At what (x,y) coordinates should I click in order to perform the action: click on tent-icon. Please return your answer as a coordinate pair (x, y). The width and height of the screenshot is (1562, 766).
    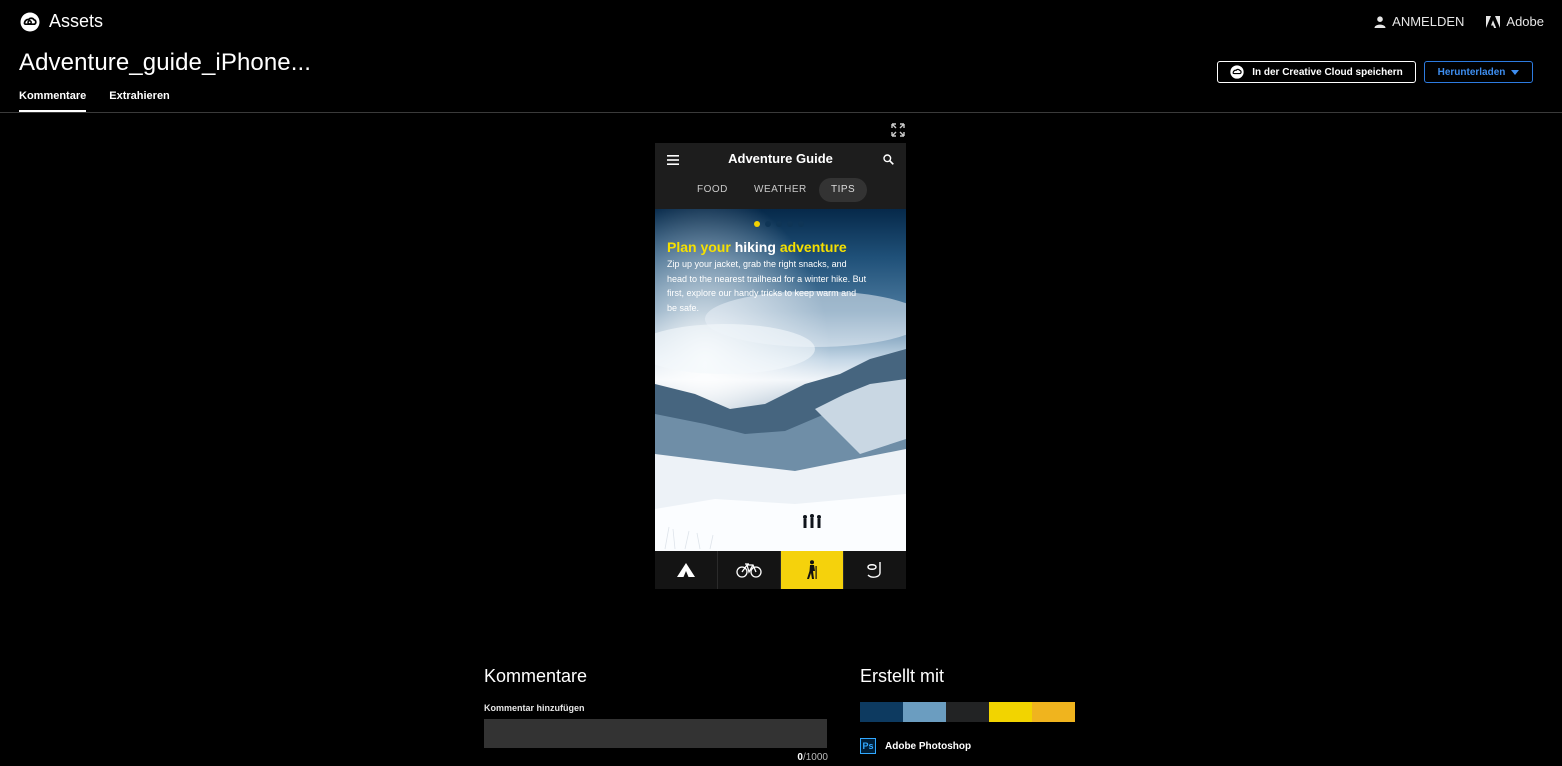
    Looking at the image, I should click on (686, 570).